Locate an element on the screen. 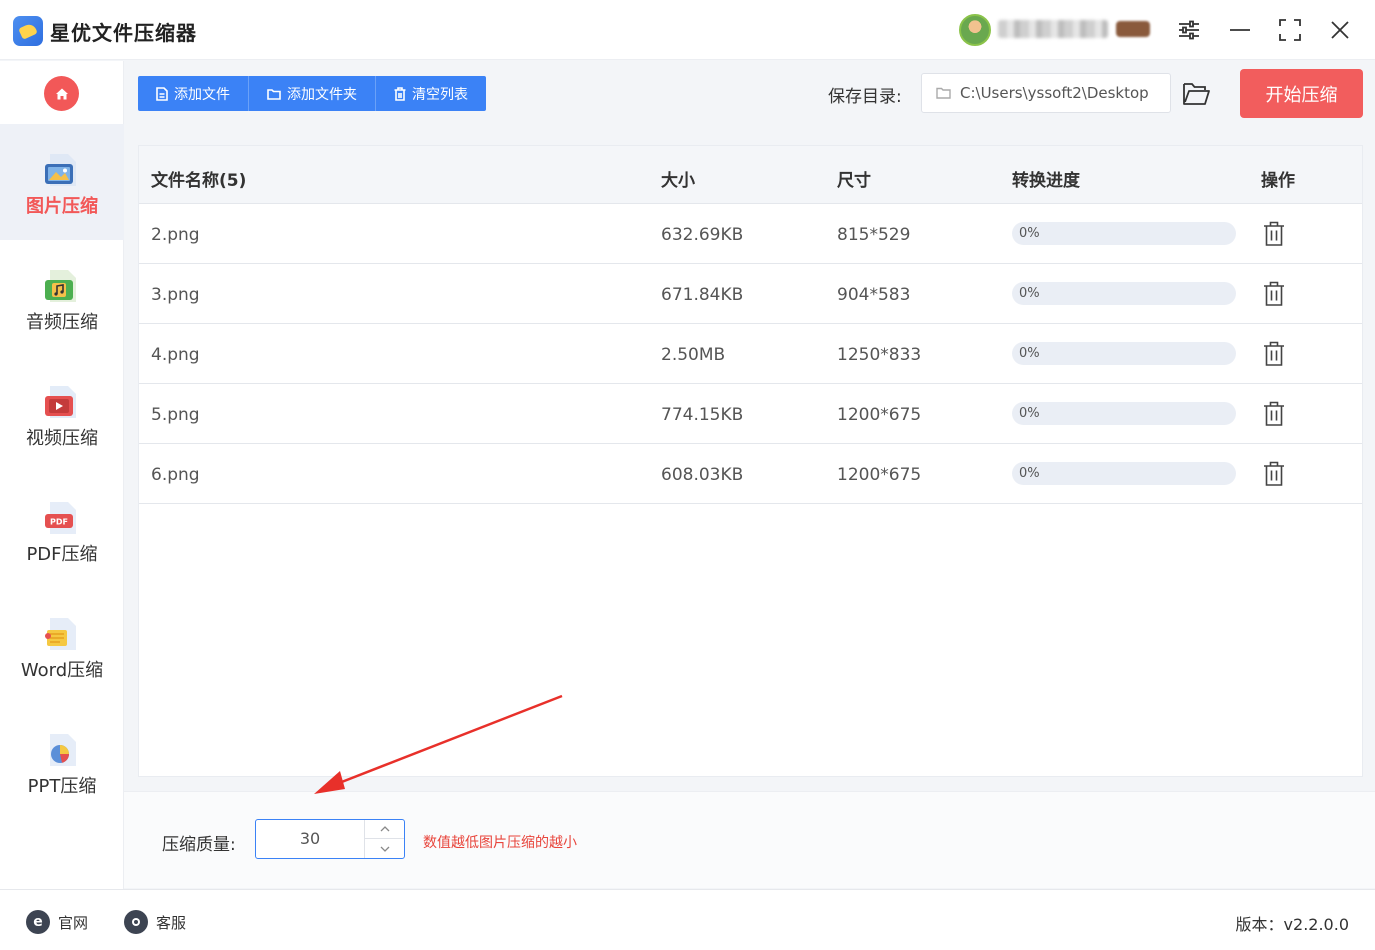  table-header: 文件名称(5) 大小 尺寸 转换进度 操作 is located at coordinates (750, 175).